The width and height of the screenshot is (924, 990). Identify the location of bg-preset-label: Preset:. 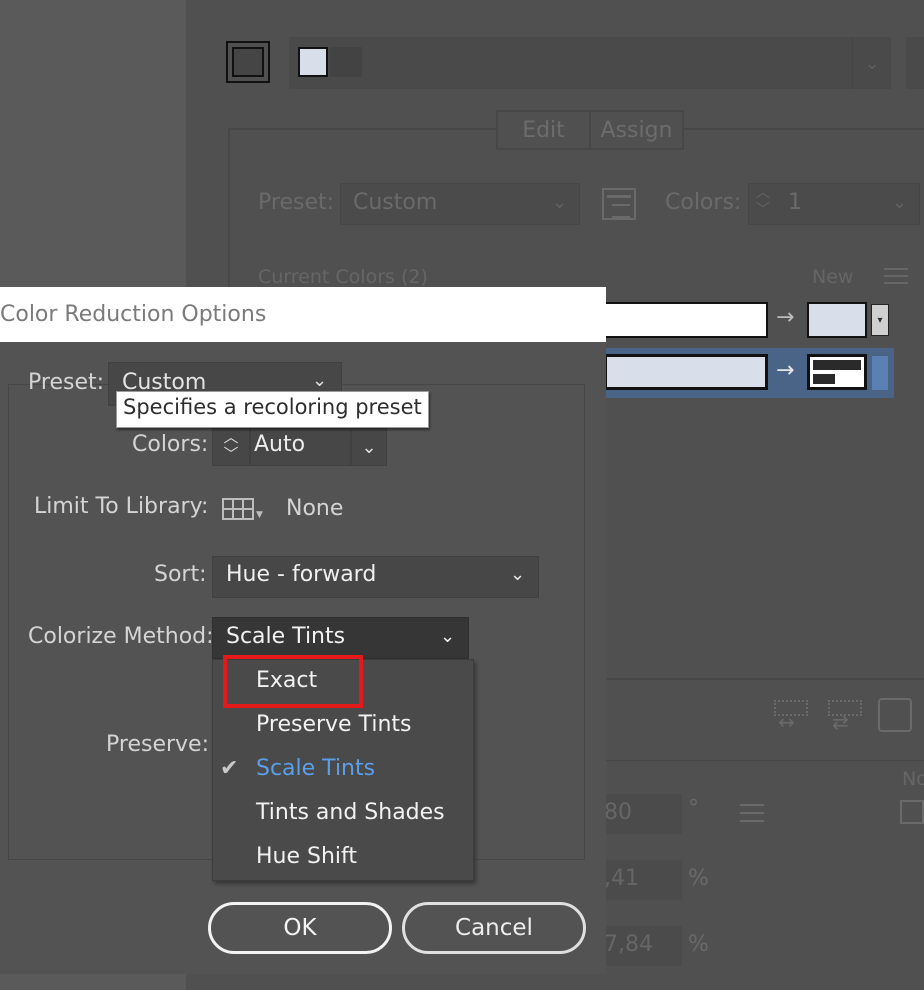
(296, 202).